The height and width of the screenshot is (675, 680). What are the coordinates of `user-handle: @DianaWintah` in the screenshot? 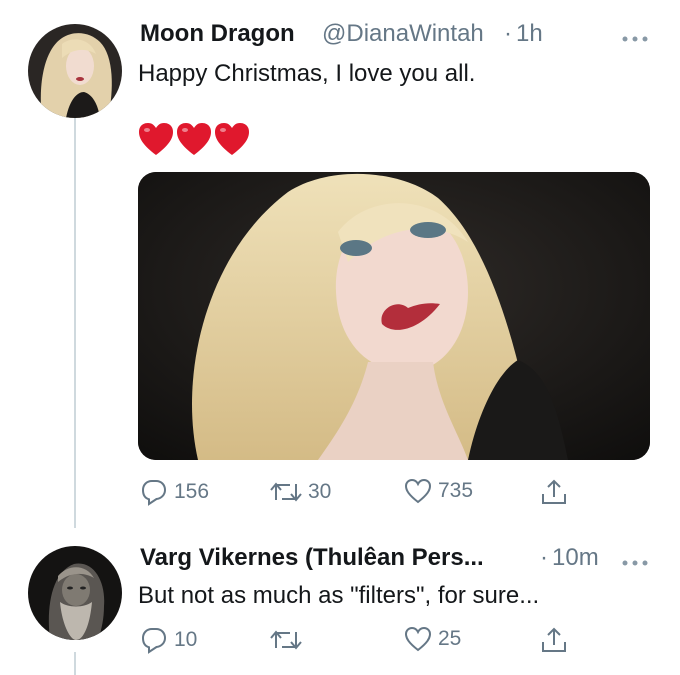 It's located at (403, 34).